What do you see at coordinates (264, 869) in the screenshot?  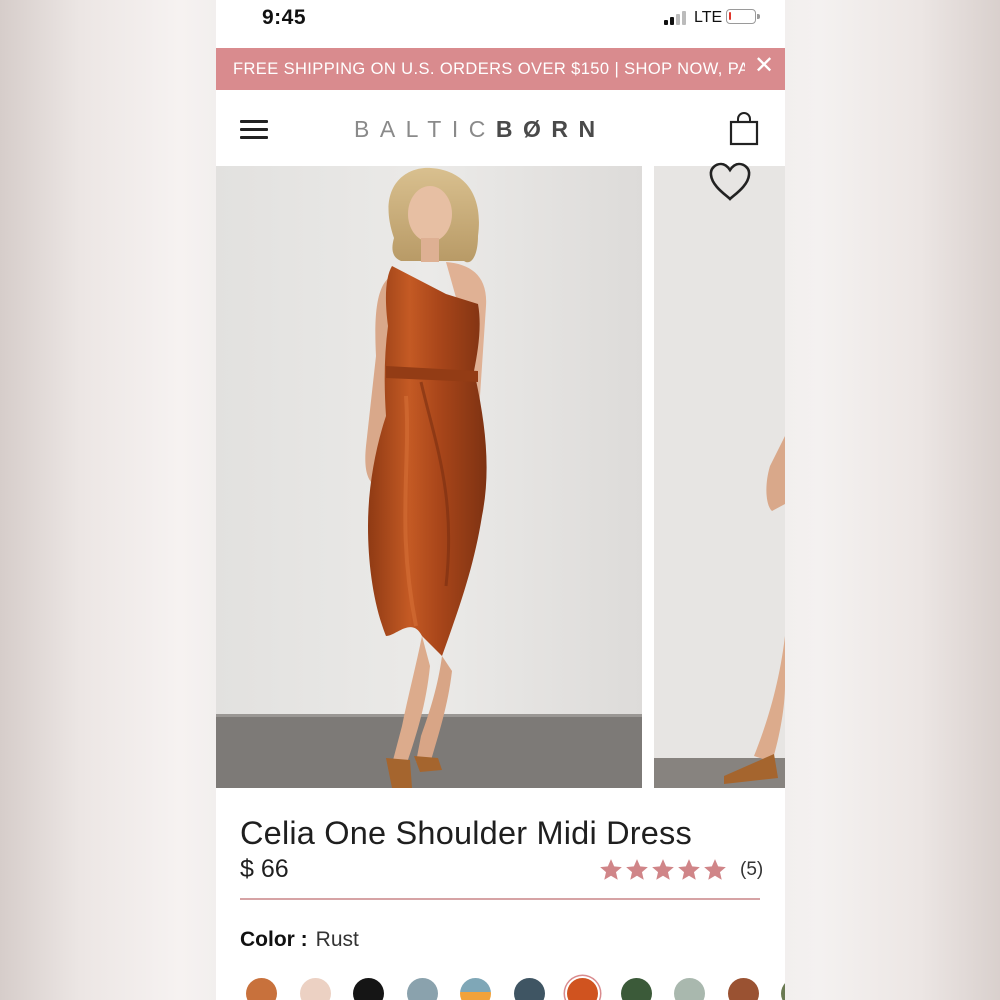 I see `product-price: $ 66` at bounding box center [264, 869].